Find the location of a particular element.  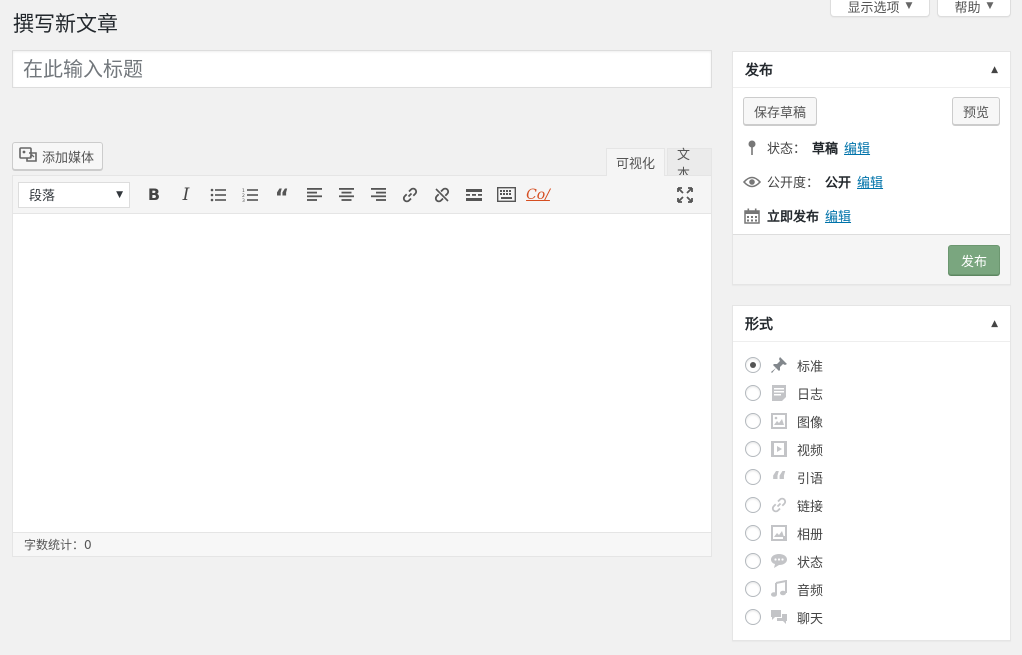

publish-box-title: 发布 is located at coordinates (759, 70).